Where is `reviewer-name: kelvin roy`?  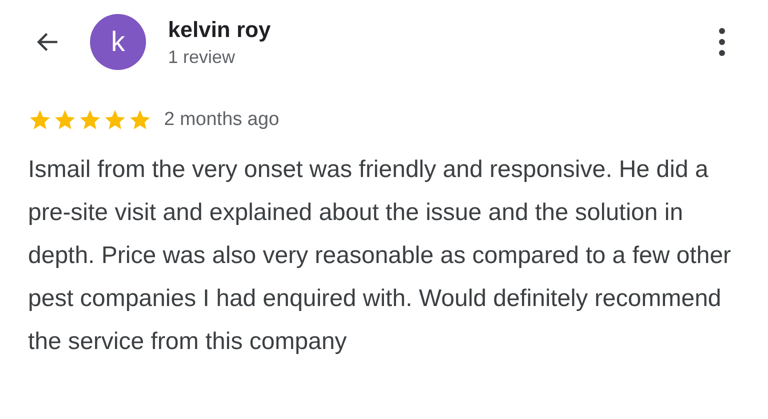 reviewer-name: kelvin roy is located at coordinates (220, 29).